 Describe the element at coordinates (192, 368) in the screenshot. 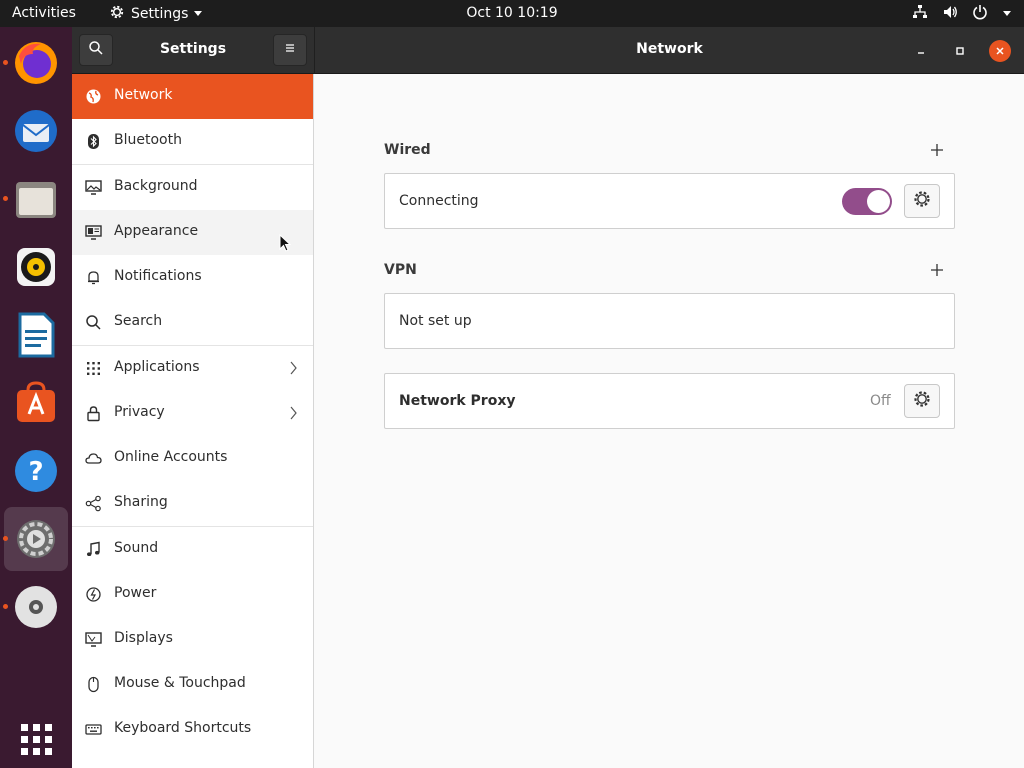

I see `sidebar-item-applications: Applications` at that location.